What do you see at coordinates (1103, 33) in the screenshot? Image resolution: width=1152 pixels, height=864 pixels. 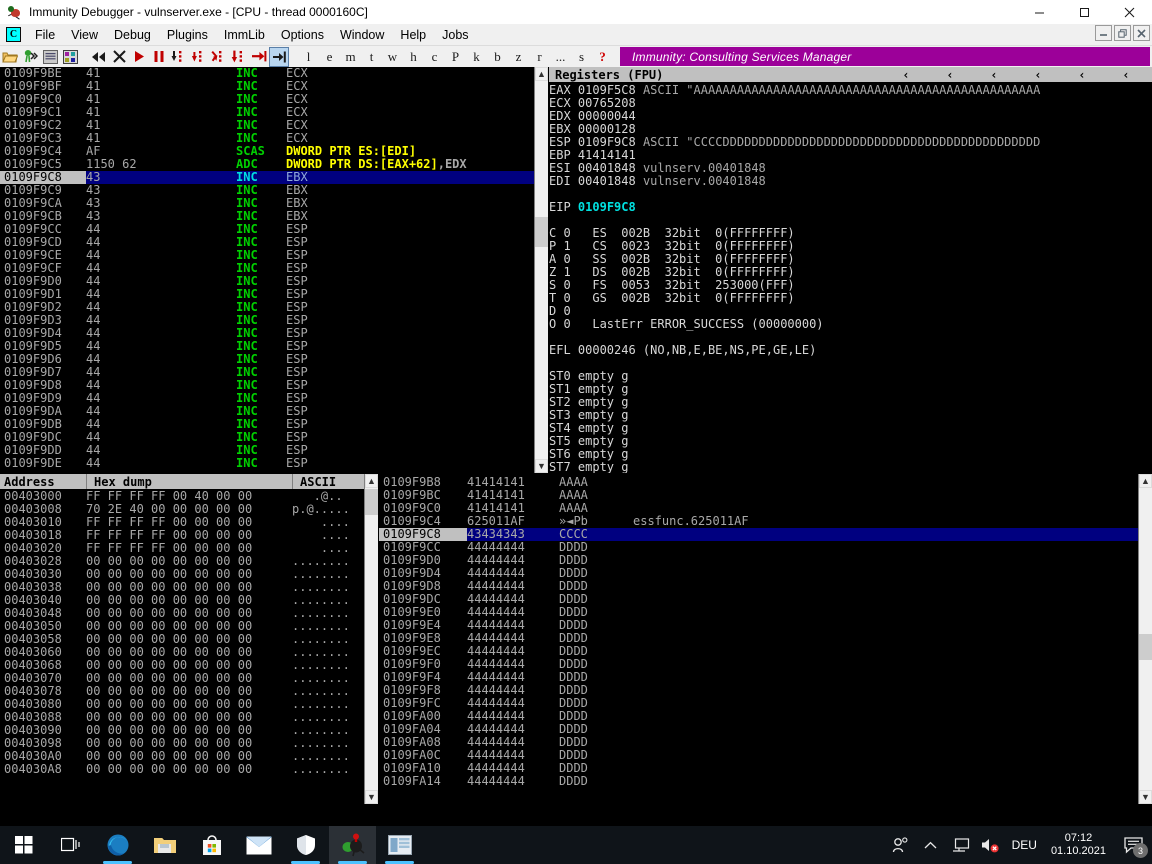 I see `mdi-minimize-button` at bounding box center [1103, 33].